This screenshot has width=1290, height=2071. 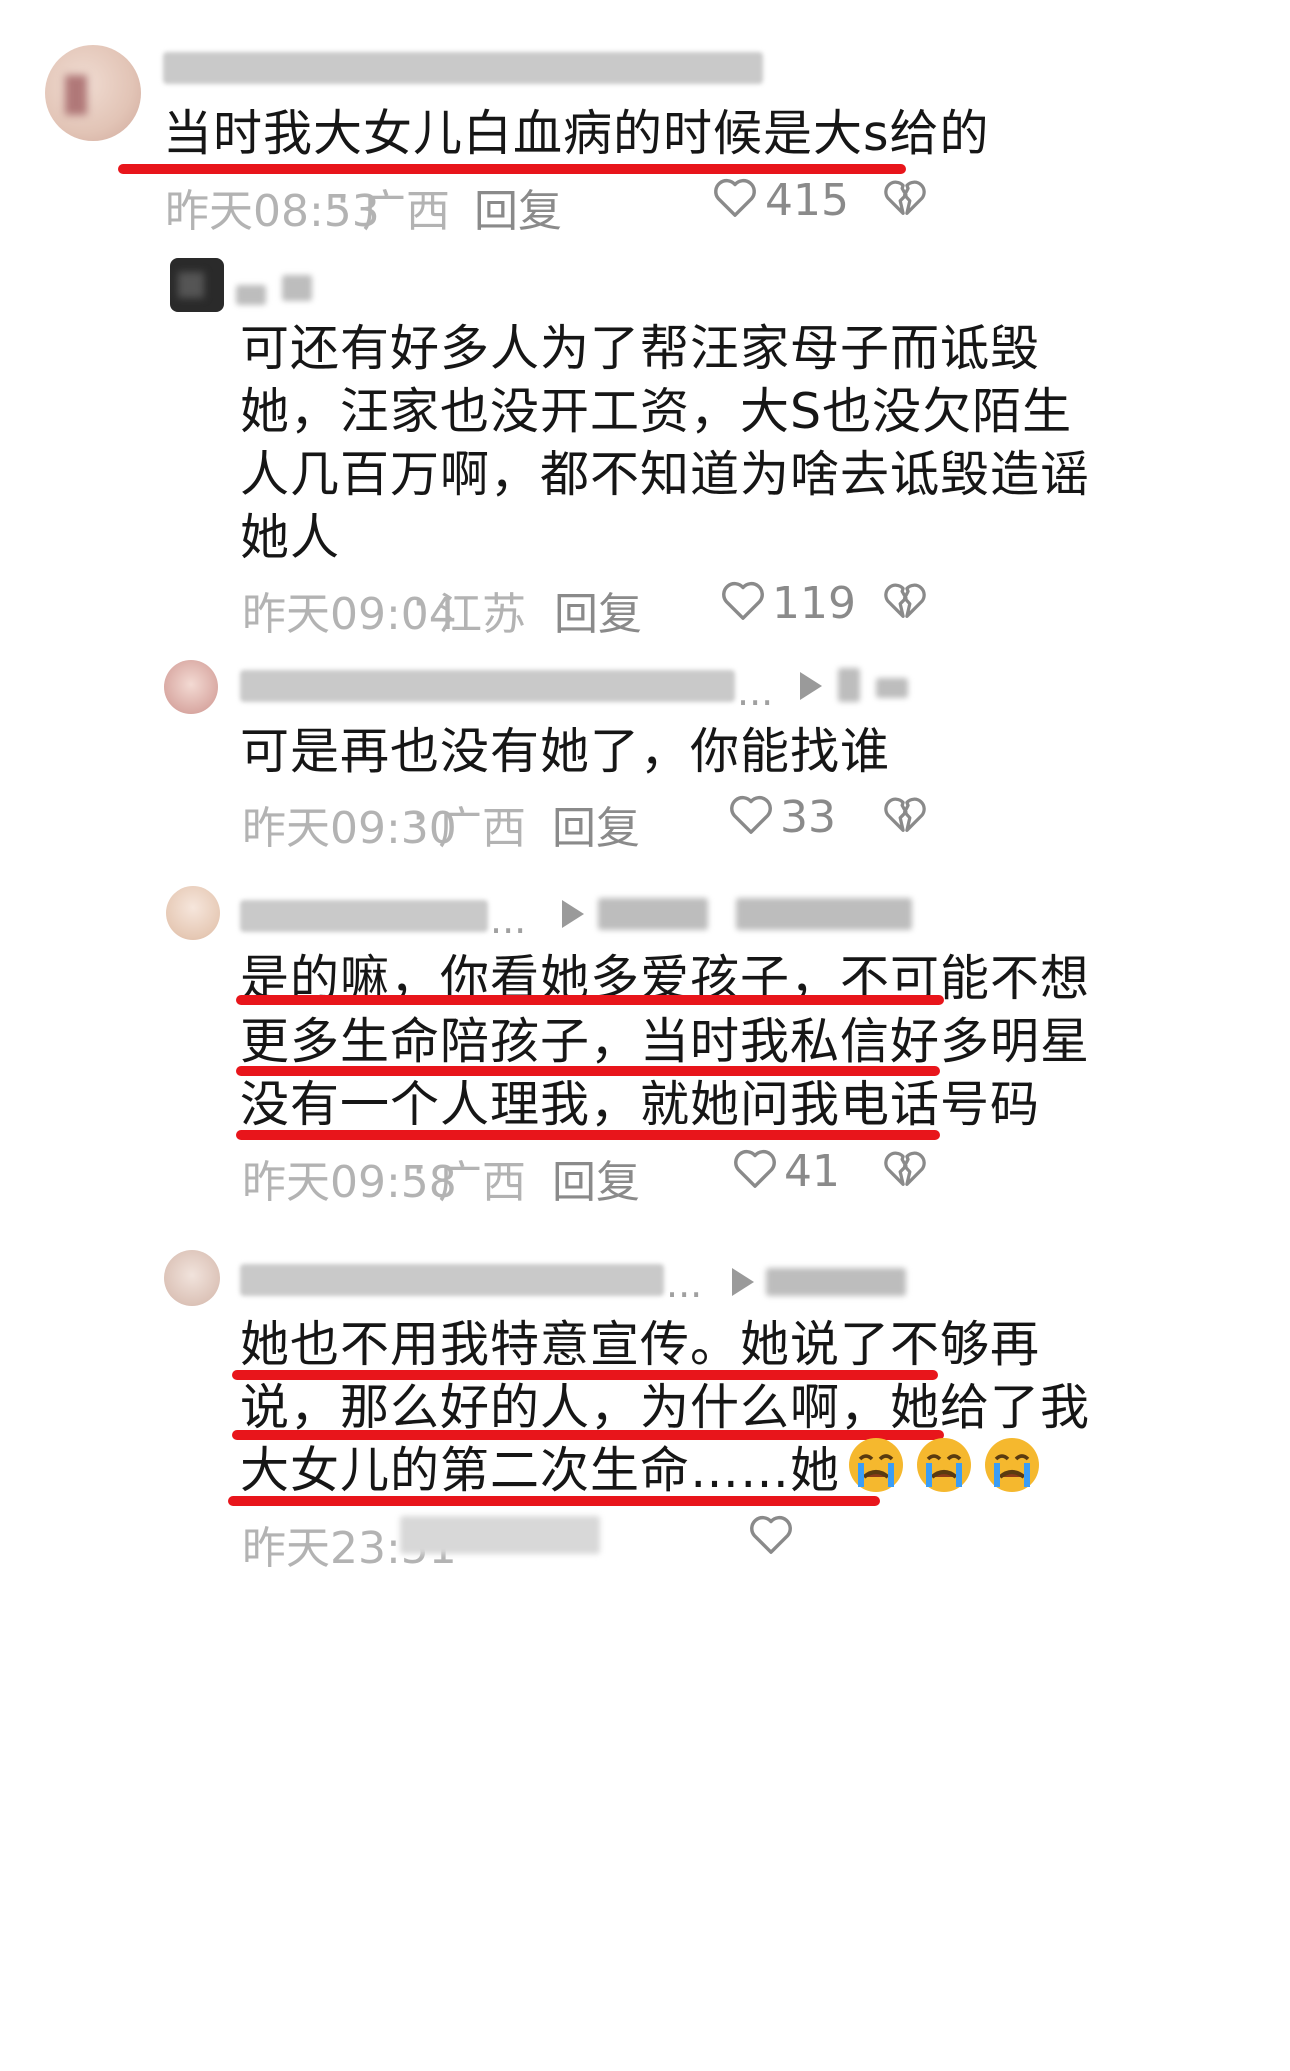 I want to click on comment-text-line: 当时我大女儿白血病的时候是大s给的, so click(x=576, y=133).